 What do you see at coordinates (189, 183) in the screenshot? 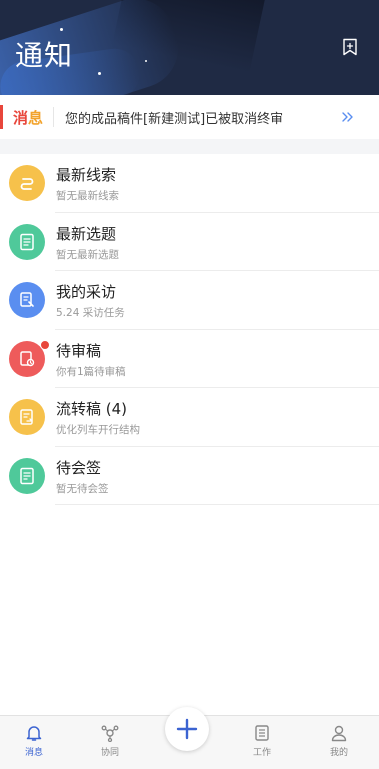
I see `list-item-latest-clues: 最新线索 暂无最新线索` at bounding box center [189, 183].